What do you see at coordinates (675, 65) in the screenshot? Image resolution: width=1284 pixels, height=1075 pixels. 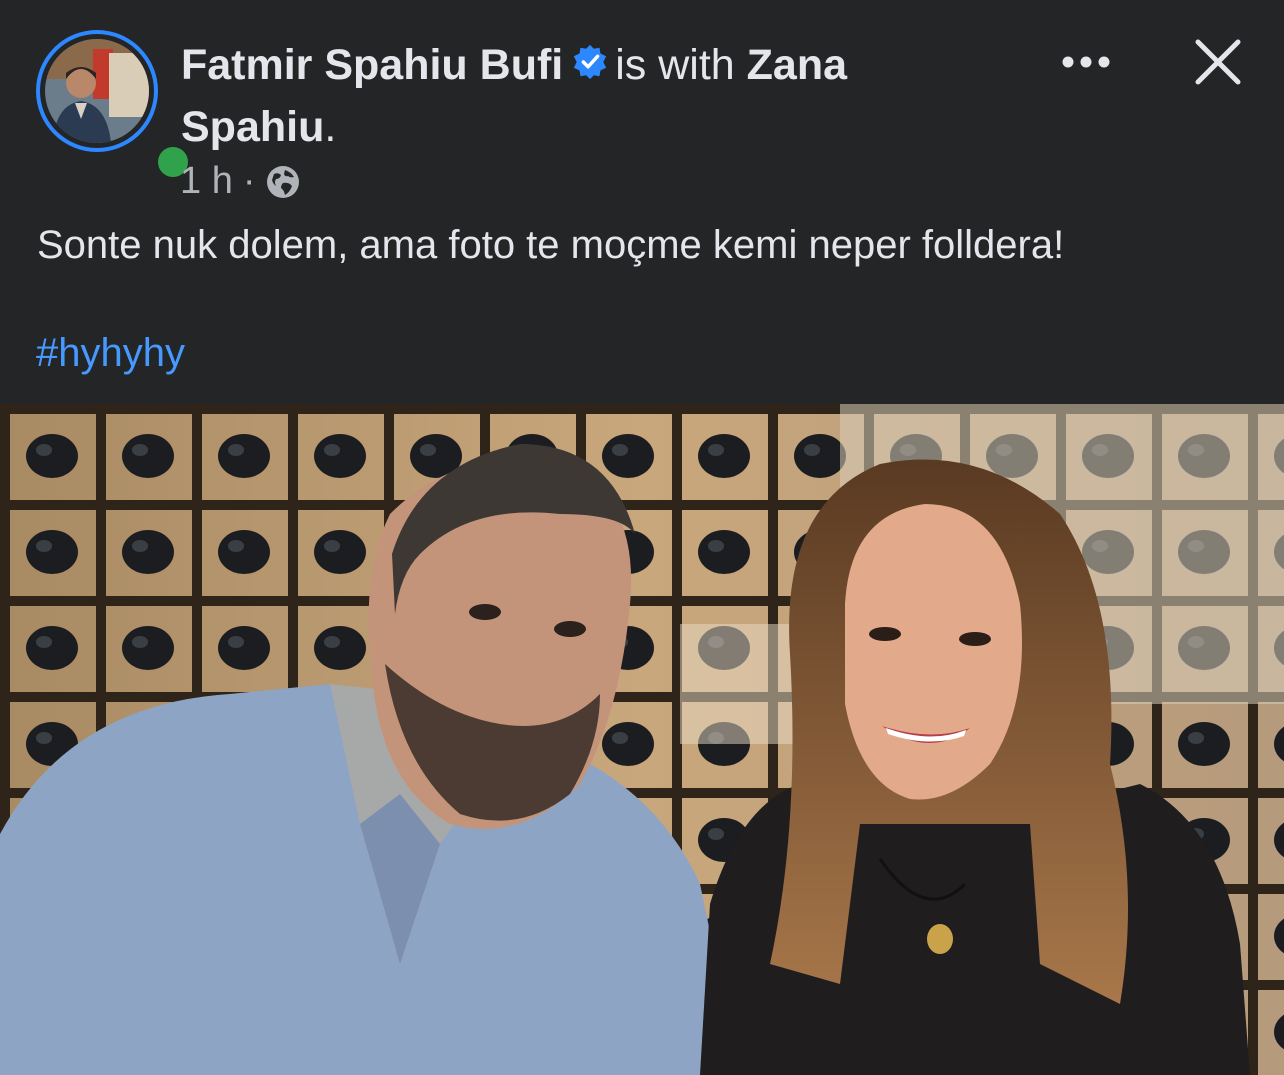 I see `with-text: is with` at bounding box center [675, 65].